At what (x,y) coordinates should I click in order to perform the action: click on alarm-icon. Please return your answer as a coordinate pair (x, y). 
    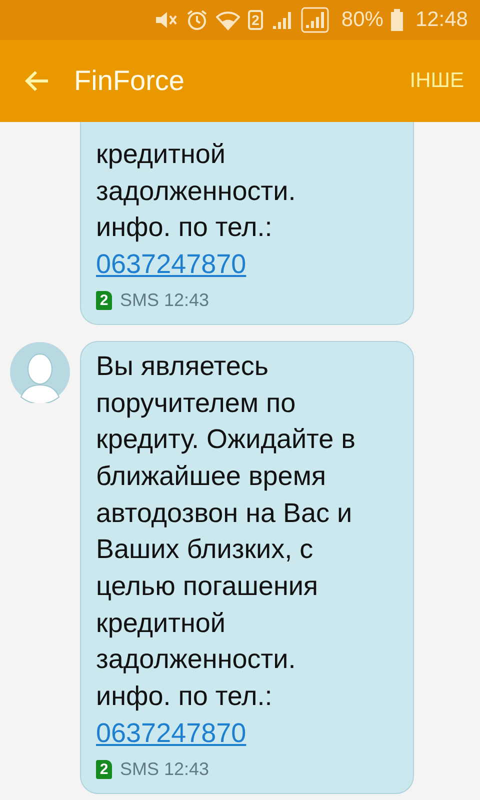
    Looking at the image, I should click on (197, 20).